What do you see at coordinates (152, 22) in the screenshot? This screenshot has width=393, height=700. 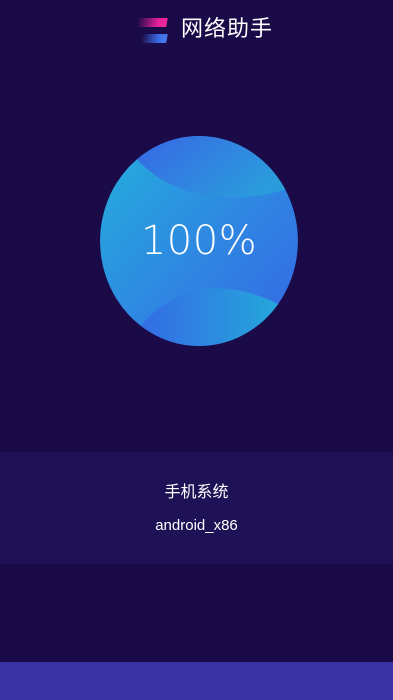 I see `logo-bar-top` at bounding box center [152, 22].